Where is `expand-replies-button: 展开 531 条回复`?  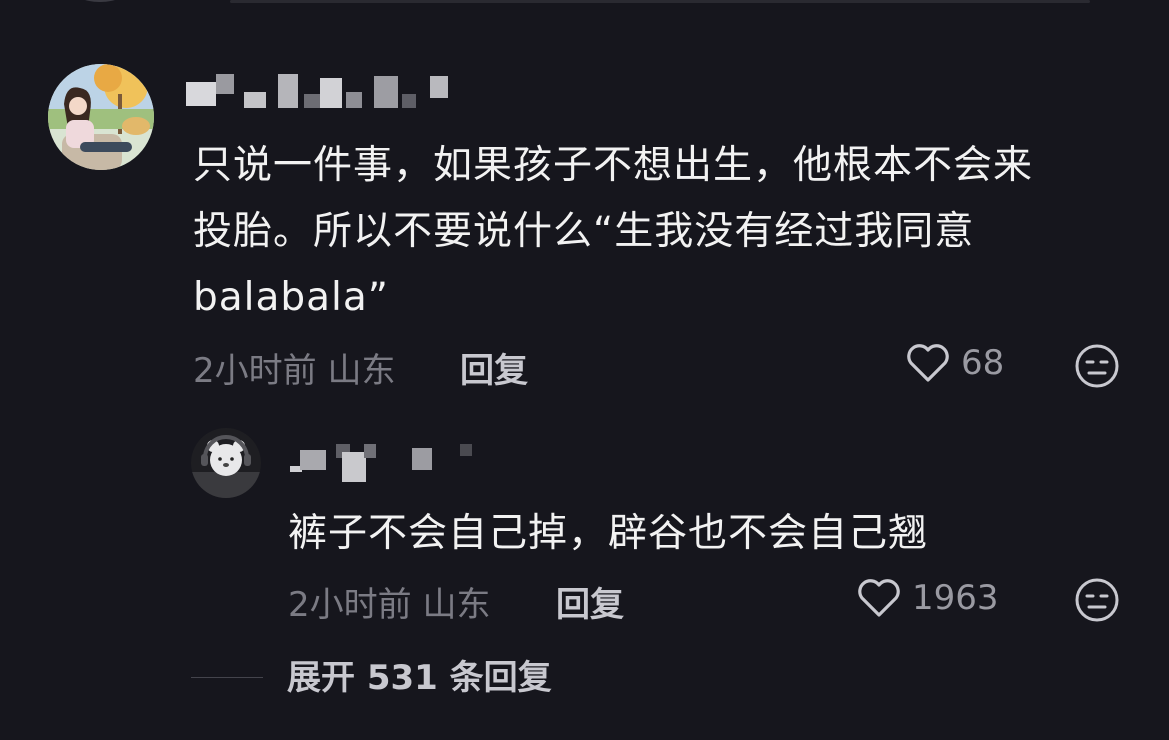
expand-replies-button: 展开 531 条回复 is located at coordinates (419, 674).